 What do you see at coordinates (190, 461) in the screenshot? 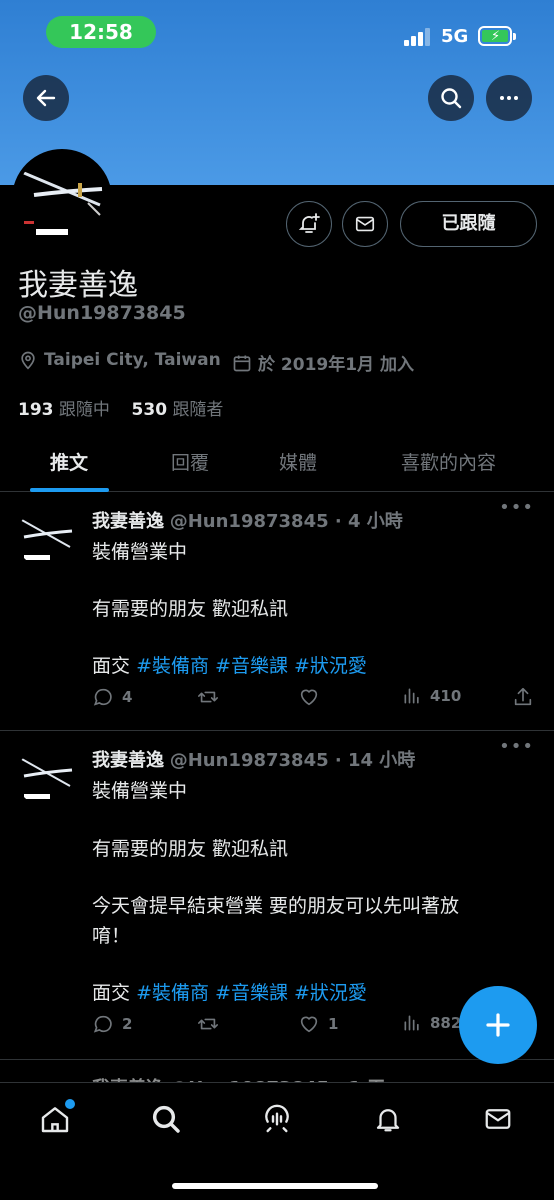
I see `tab-replies: 回覆` at bounding box center [190, 461].